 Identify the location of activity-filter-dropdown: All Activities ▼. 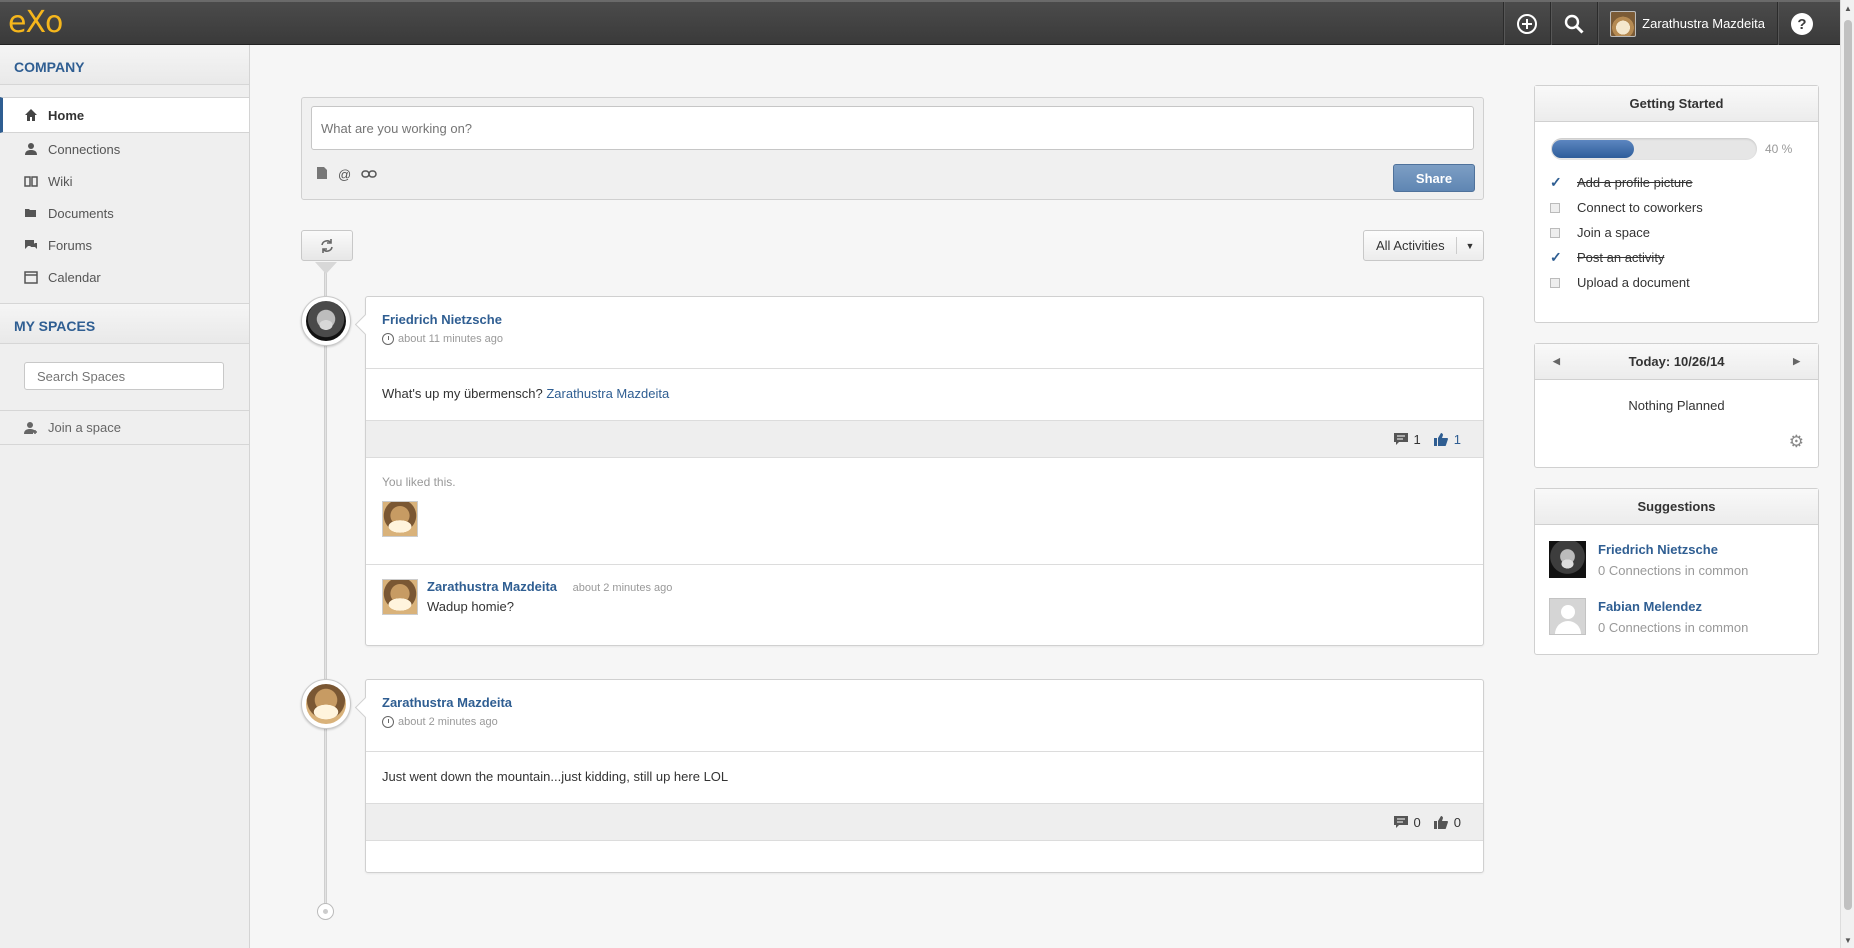
(1423, 245).